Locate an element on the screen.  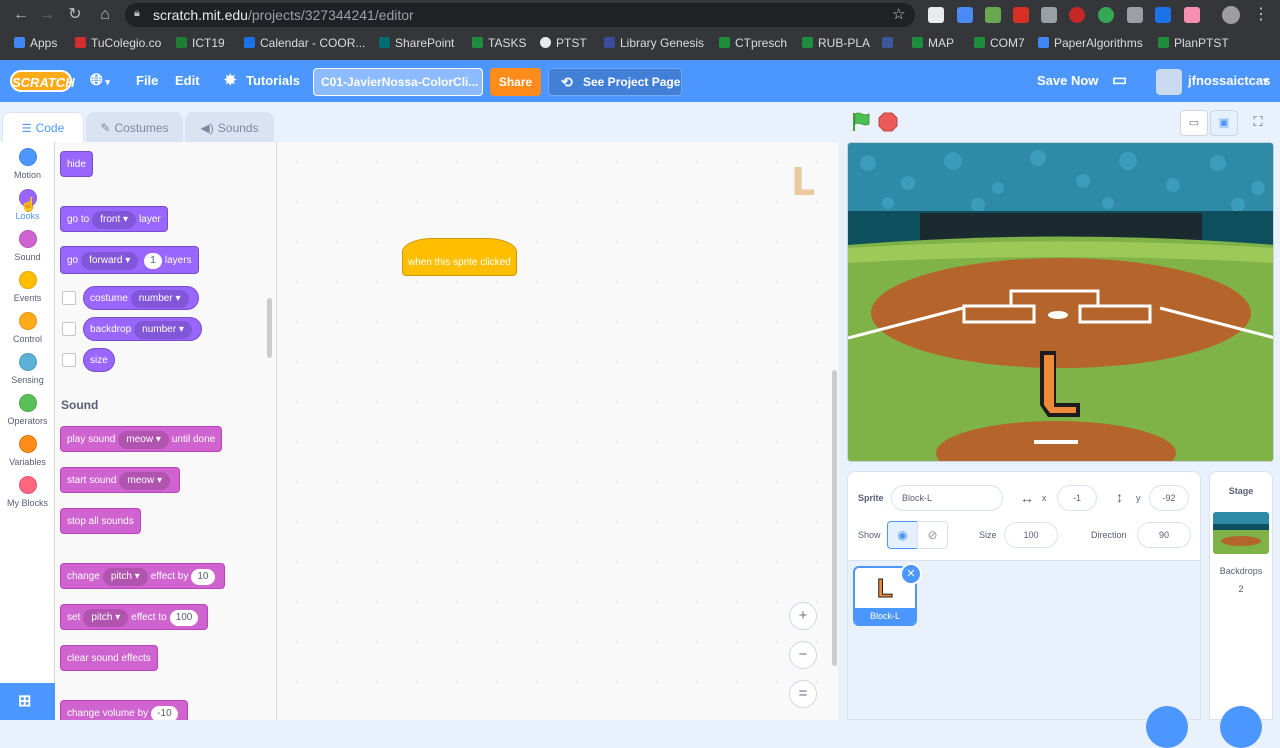
bookmark-item: TASKS is located at coordinates (499, 43).